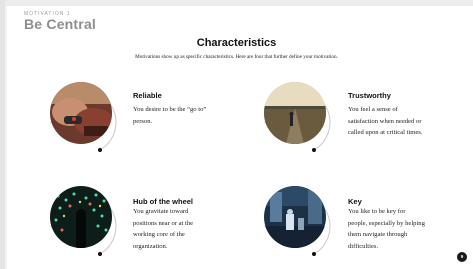 The image size is (473, 269). Describe the element at coordinates (369, 95) in the screenshot. I see `card-title: Trustworthy` at that location.